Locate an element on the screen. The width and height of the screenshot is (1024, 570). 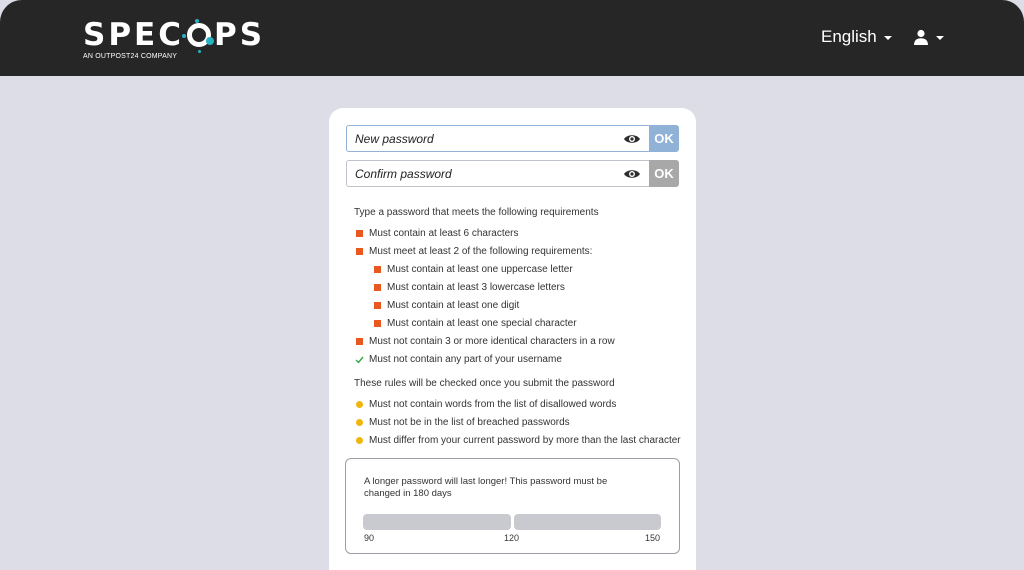
user-icon is located at coordinates (921, 37).